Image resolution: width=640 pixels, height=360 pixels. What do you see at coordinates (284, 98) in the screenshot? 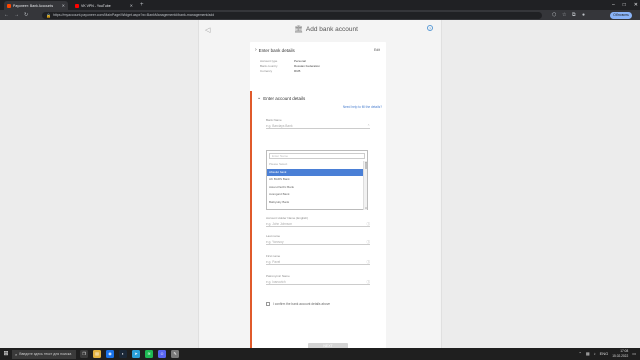
I see `account-details-title: Enter account details` at bounding box center [284, 98].